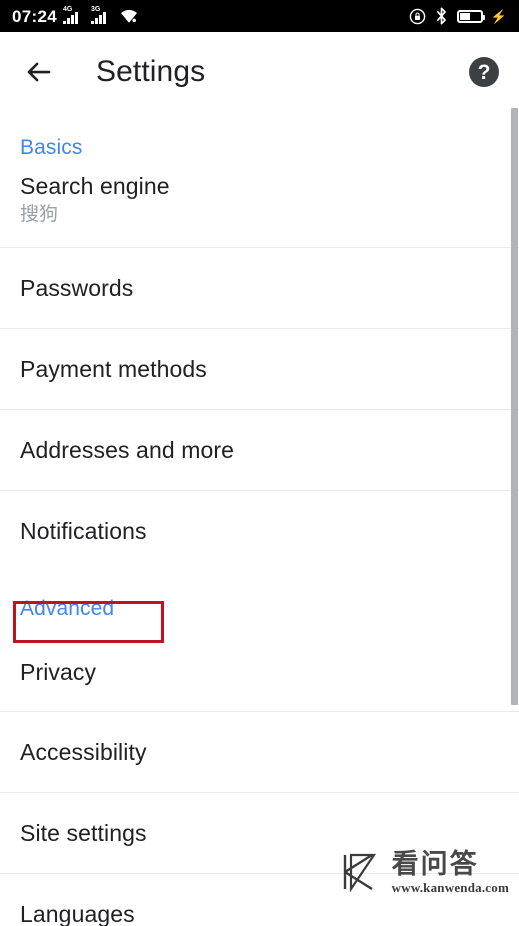 This screenshot has height=926, width=519. I want to click on settings-row-notifications: Notifications, so click(259, 531).